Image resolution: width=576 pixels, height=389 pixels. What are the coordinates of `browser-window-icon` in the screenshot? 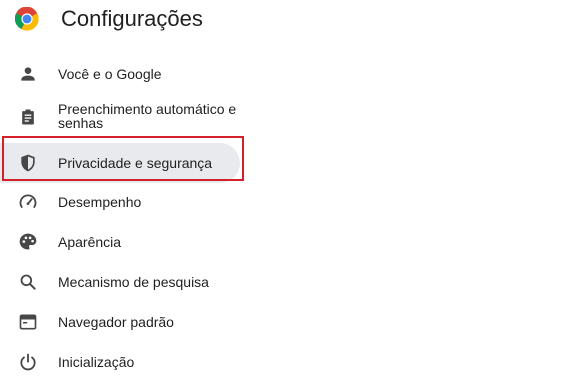 It's located at (28, 322).